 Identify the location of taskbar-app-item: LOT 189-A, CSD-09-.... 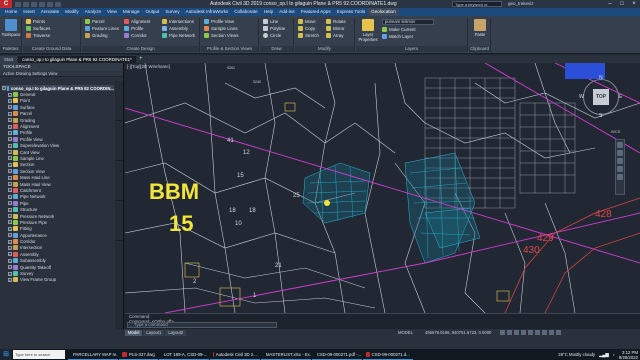
(183, 354).